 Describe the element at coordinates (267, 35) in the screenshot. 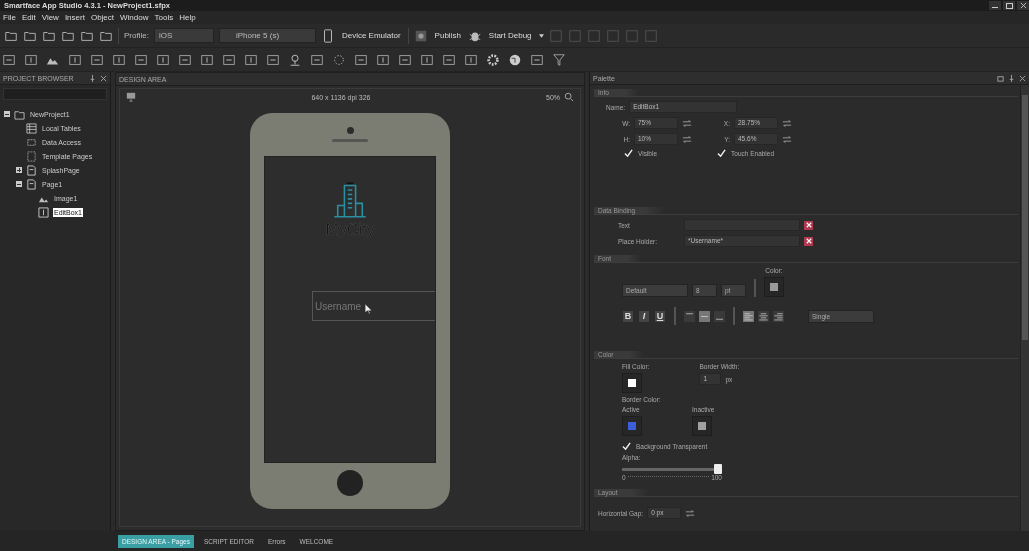

I see `device-dropdown: iPhone 5 (s)` at that location.